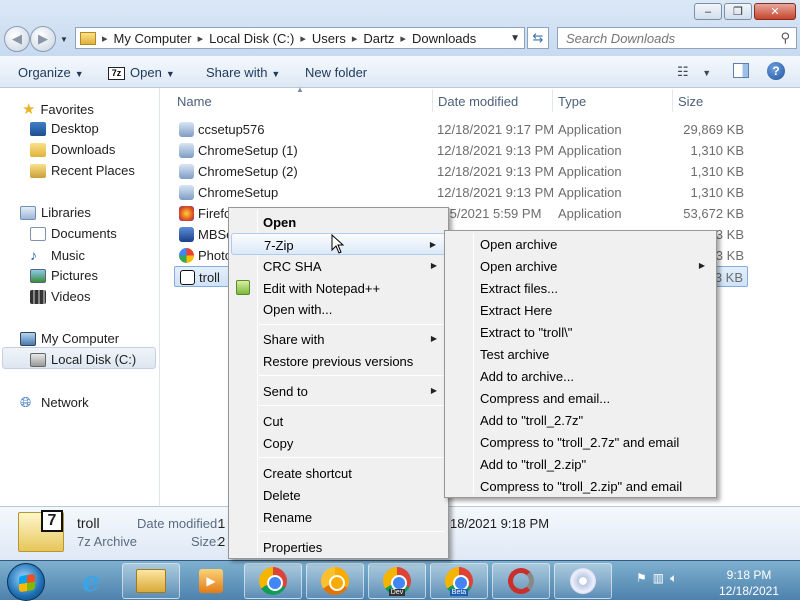 This screenshot has height=601, width=800. What do you see at coordinates (580, 442) in the screenshot?
I see `submenu-item-compress-7z-email: Compress to "troll_2.7z" and email` at bounding box center [580, 442].